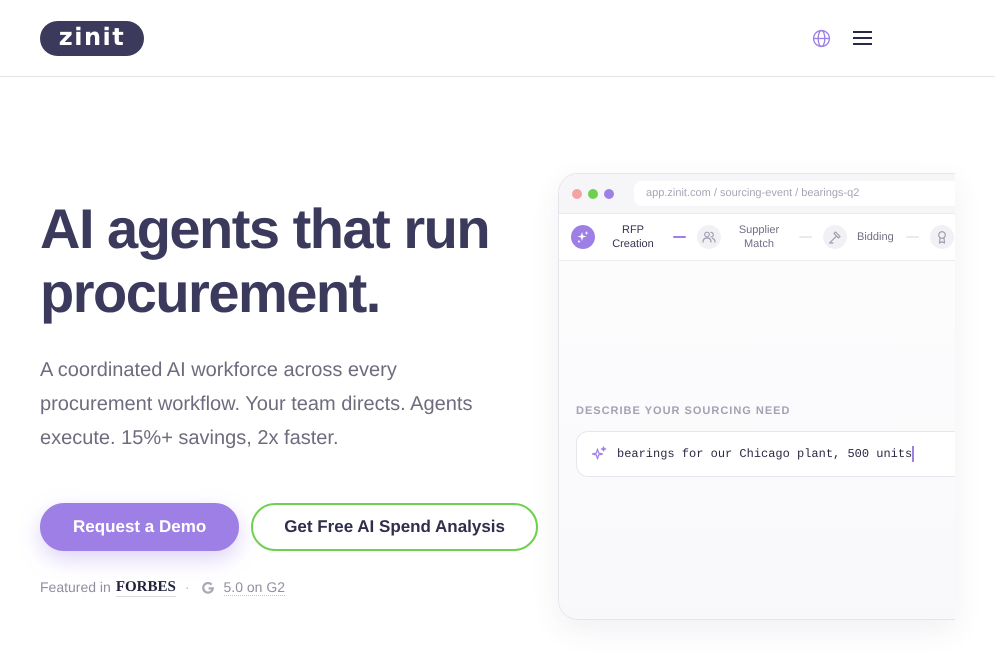 Image resolution: width=995 pixels, height=661 pixels. I want to click on prompt-input-field: bearings for our Chicago plant, 500 units, so click(765, 454).